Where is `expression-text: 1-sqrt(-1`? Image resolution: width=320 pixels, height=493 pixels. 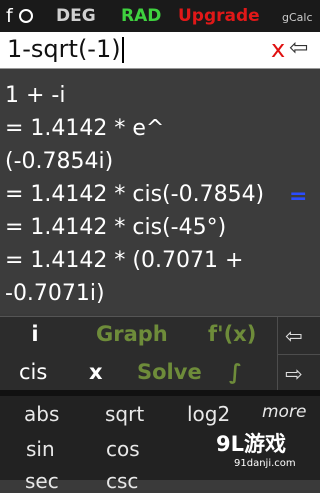
expression-text: 1-sqrt(-1 is located at coordinates (59, 49).